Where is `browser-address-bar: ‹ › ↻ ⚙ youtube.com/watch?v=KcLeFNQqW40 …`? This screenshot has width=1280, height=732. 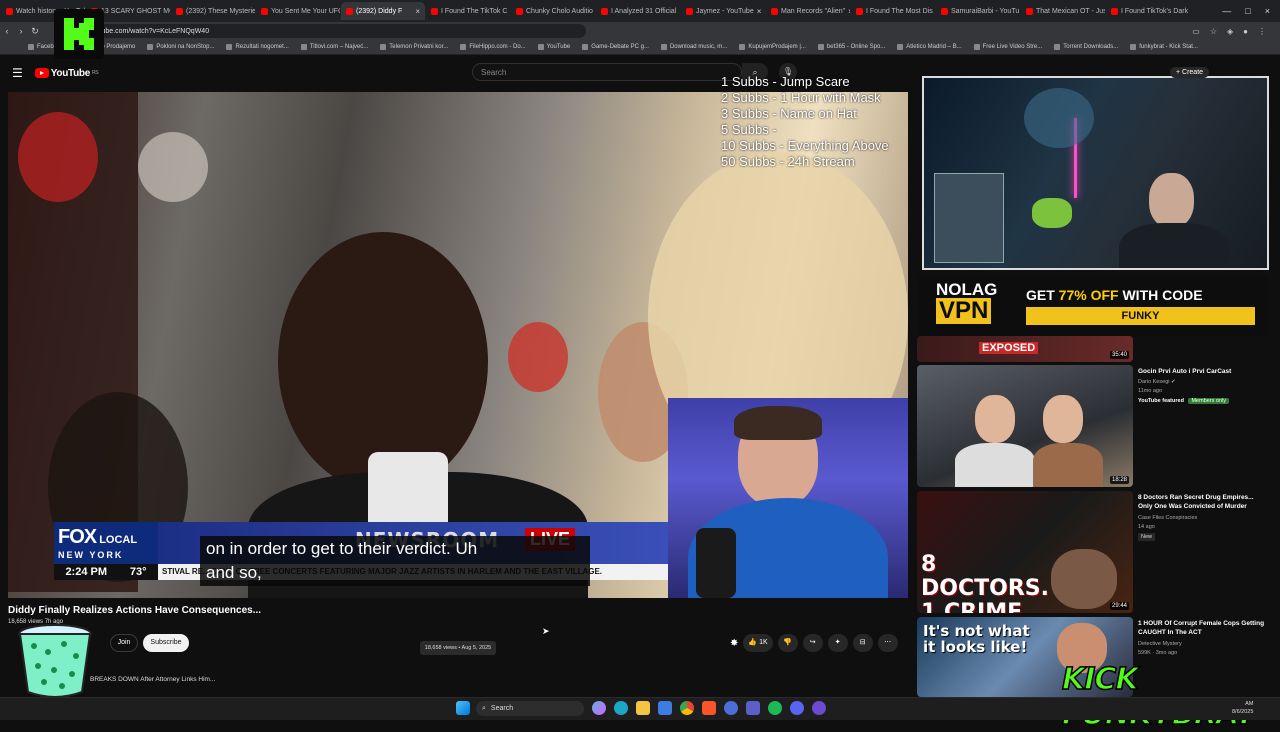 browser-address-bar: ‹ › ↻ ⚙ youtube.com/watch?v=KcLeFNQqW40 … is located at coordinates (640, 31).